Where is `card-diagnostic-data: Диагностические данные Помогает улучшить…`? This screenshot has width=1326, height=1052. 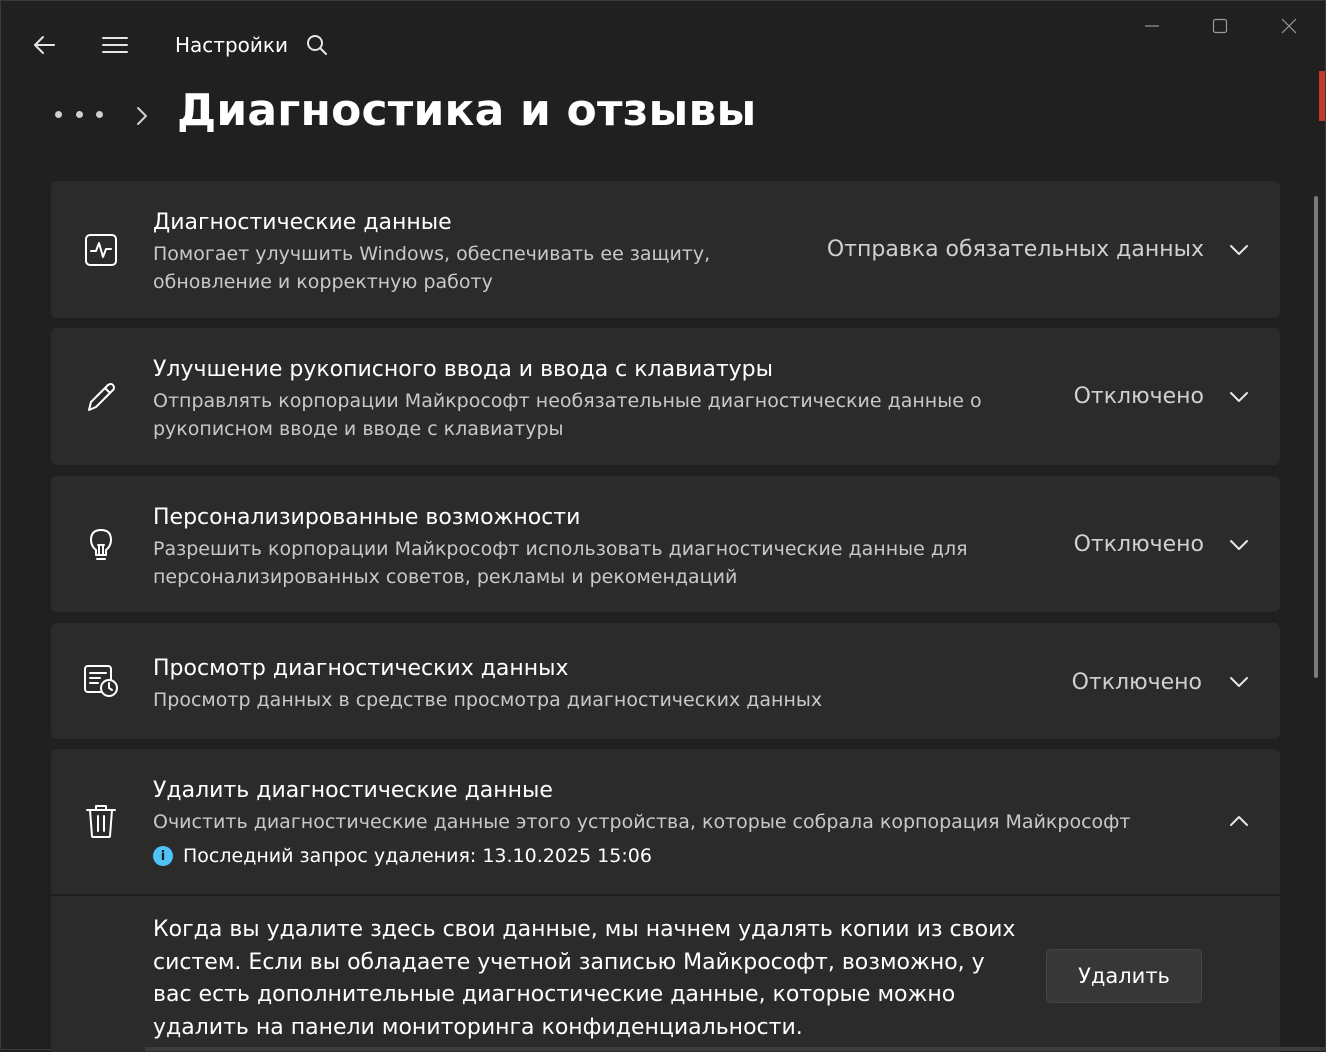
card-diagnostic-data: Диагностические данные Помогает улучшить… is located at coordinates (665, 249).